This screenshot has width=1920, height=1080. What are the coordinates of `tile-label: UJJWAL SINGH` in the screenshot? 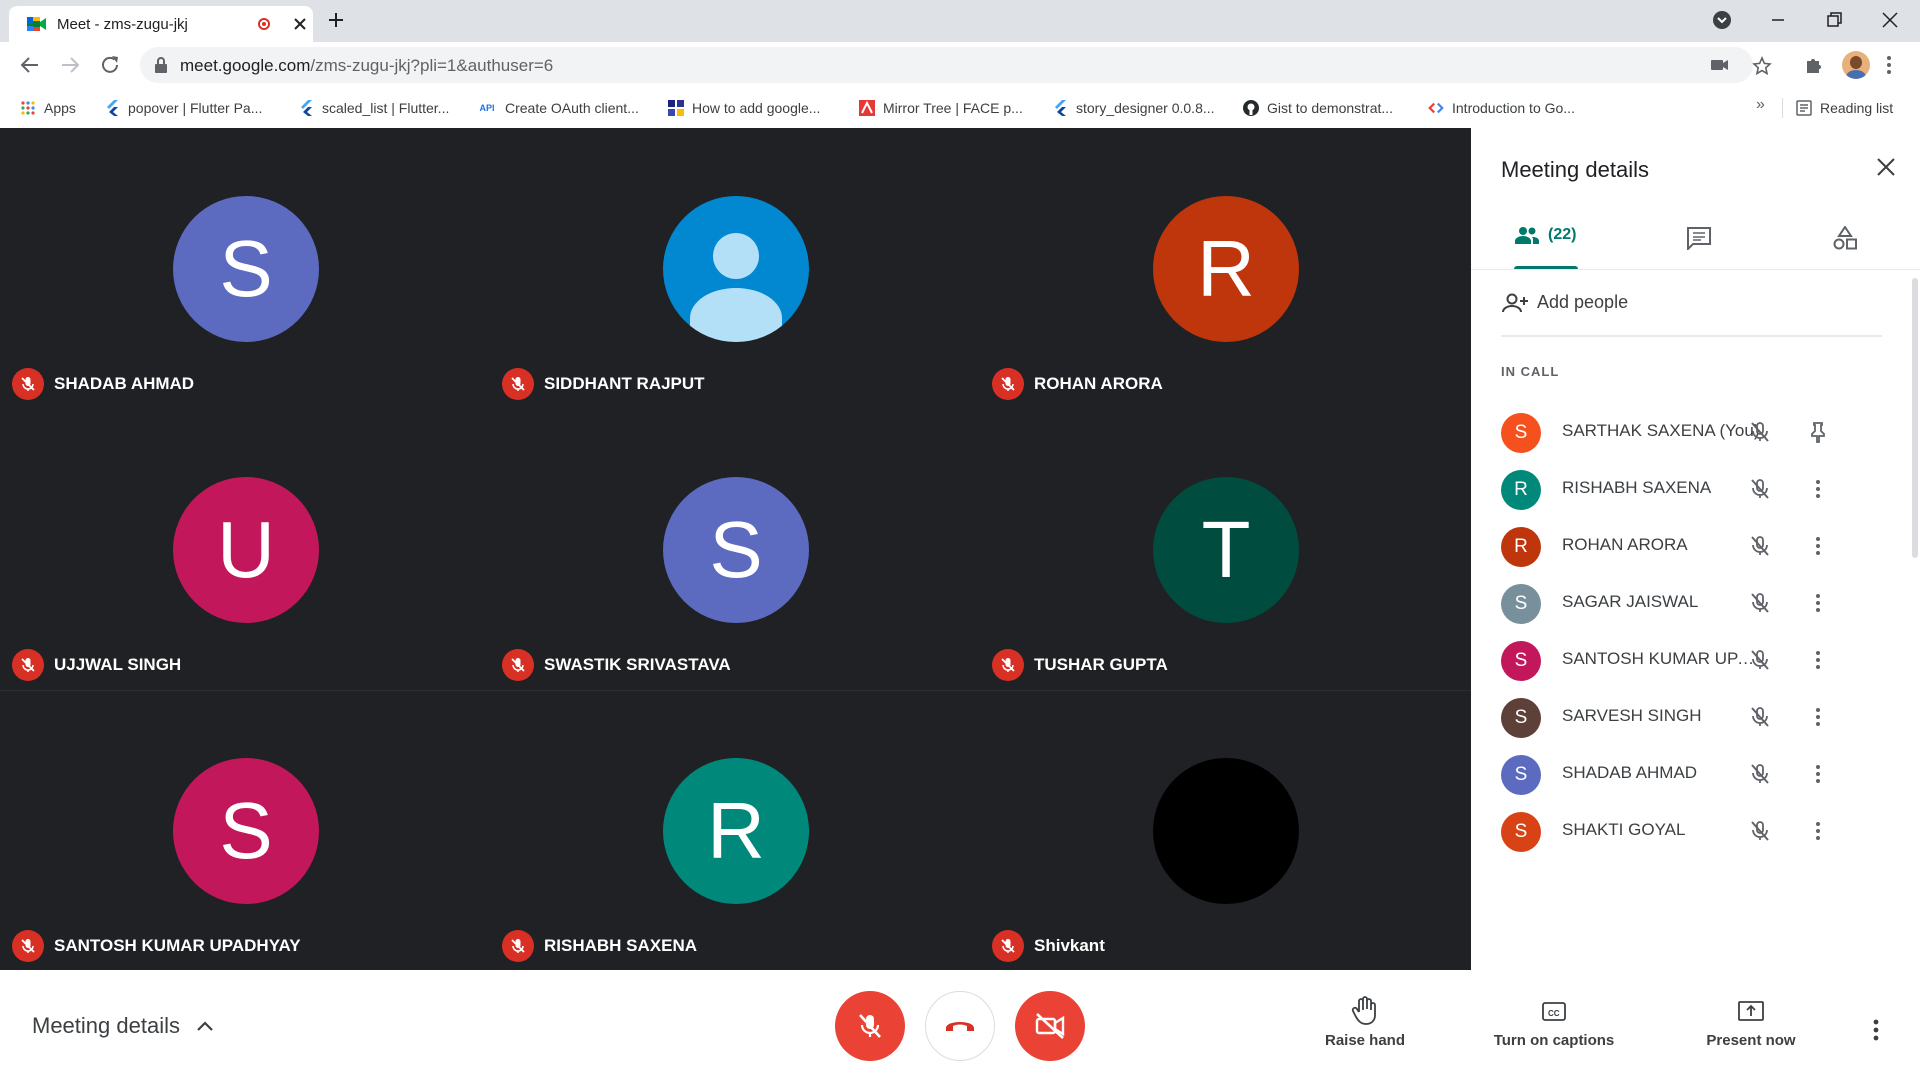 It's located at (96, 665).